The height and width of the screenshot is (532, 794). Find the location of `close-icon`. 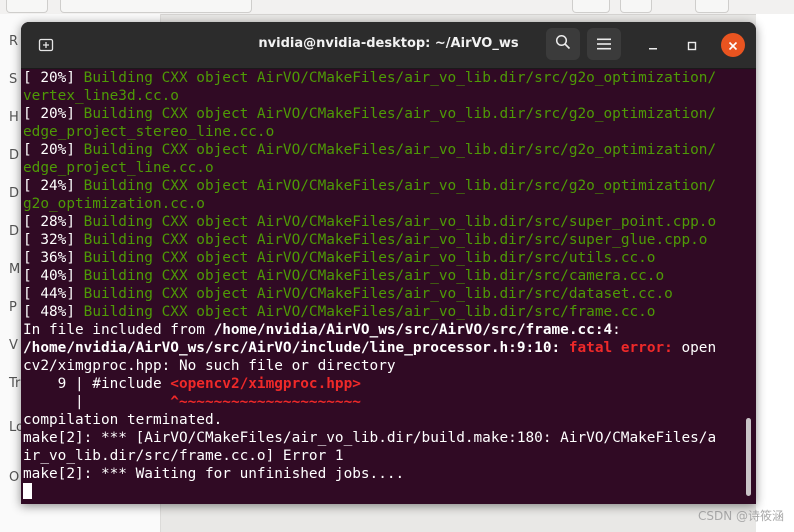

close-icon is located at coordinates (733, 45).